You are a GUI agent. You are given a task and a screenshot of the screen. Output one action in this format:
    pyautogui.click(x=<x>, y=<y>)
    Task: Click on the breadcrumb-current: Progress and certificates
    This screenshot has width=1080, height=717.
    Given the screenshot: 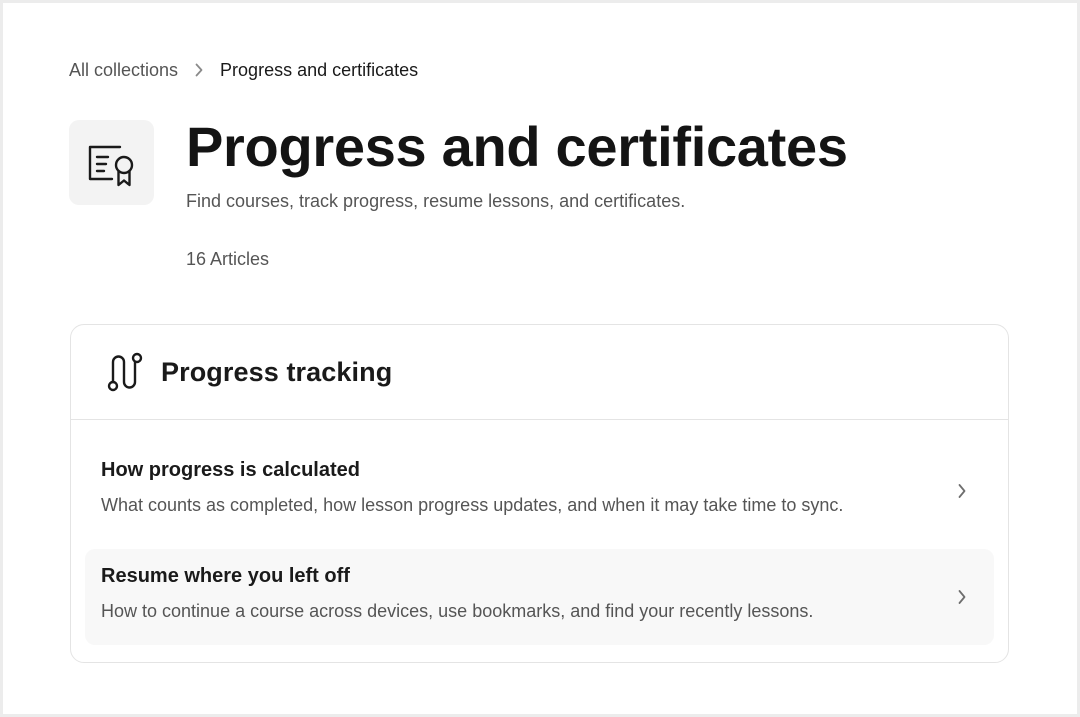 What is the action you would take?
    pyautogui.click(x=319, y=70)
    